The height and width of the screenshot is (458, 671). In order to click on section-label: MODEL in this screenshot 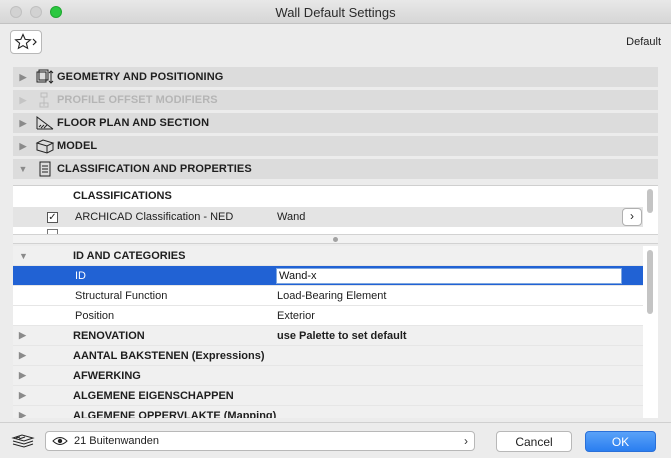, I will do `click(77, 146)`.